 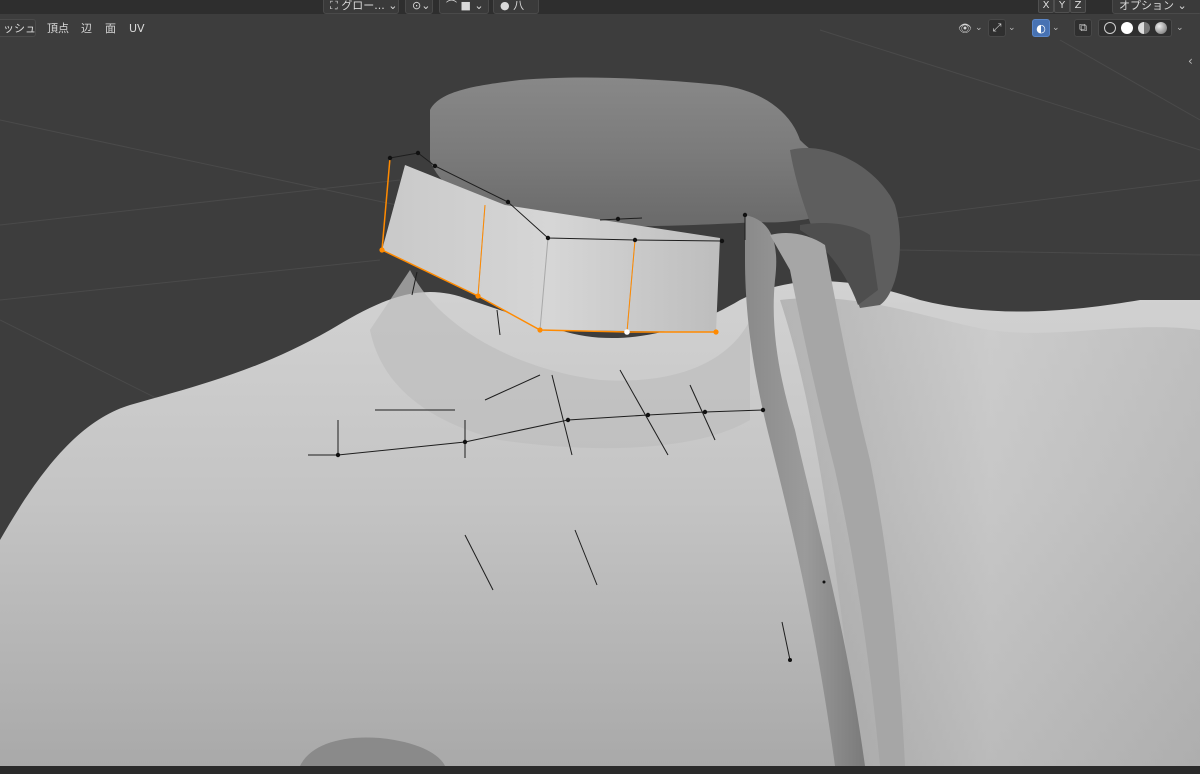 What do you see at coordinates (1160, 28) in the screenshot?
I see `rendered-shading-icon` at bounding box center [1160, 28].